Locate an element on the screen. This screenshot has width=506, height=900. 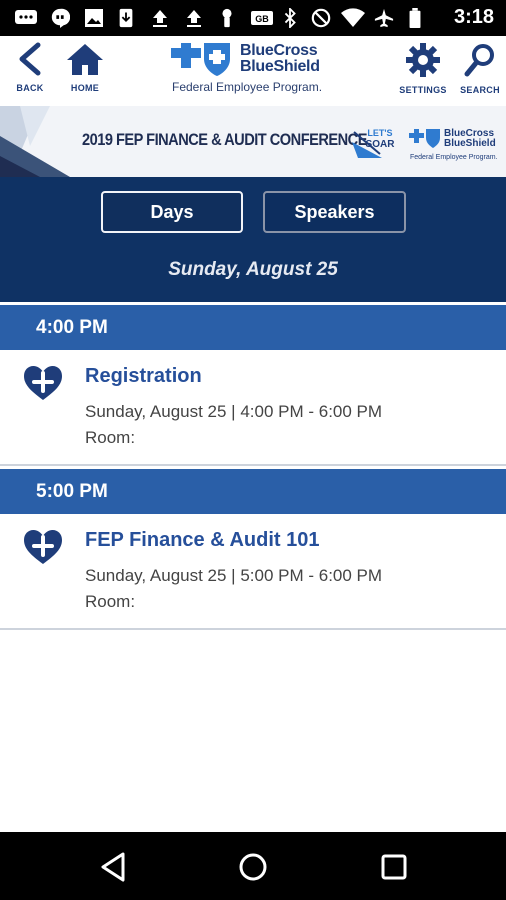
recents-square-icon is located at coordinates (394, 867).